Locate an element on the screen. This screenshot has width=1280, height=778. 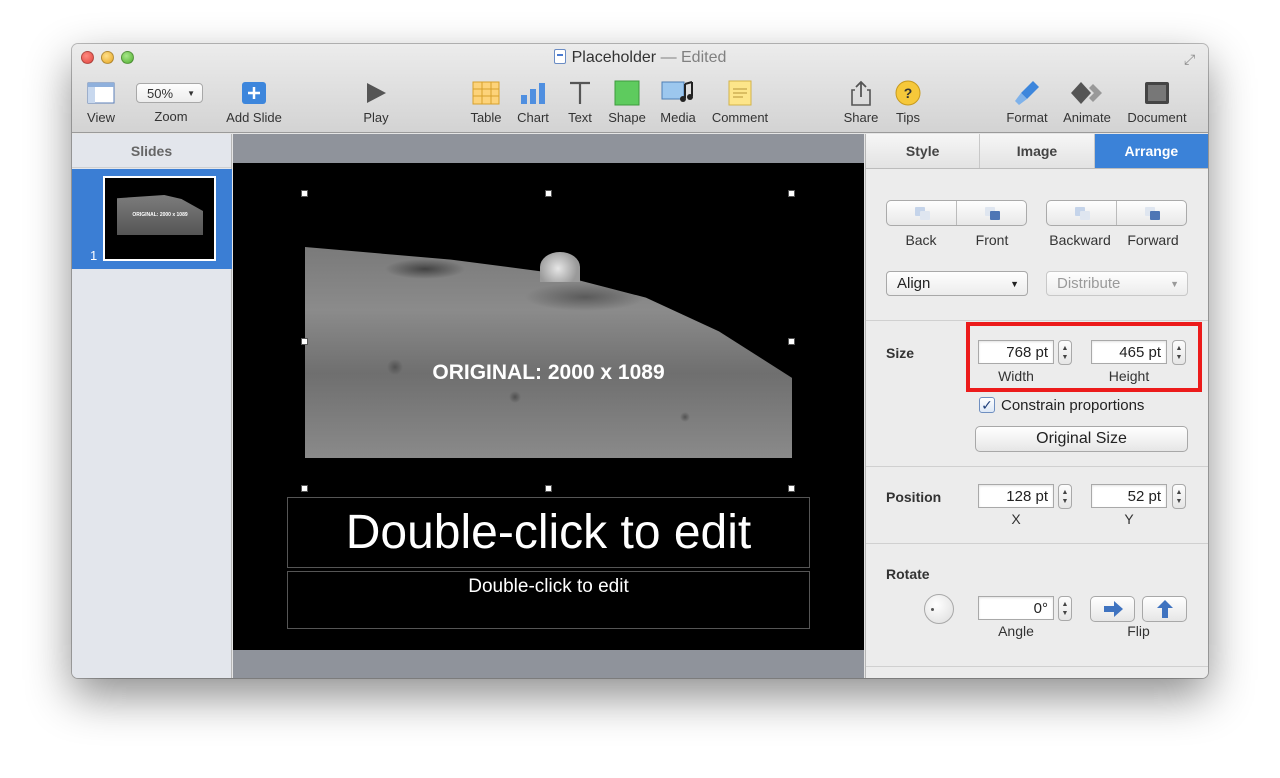
comment-button: Comment is located at coordinates (740, 102).